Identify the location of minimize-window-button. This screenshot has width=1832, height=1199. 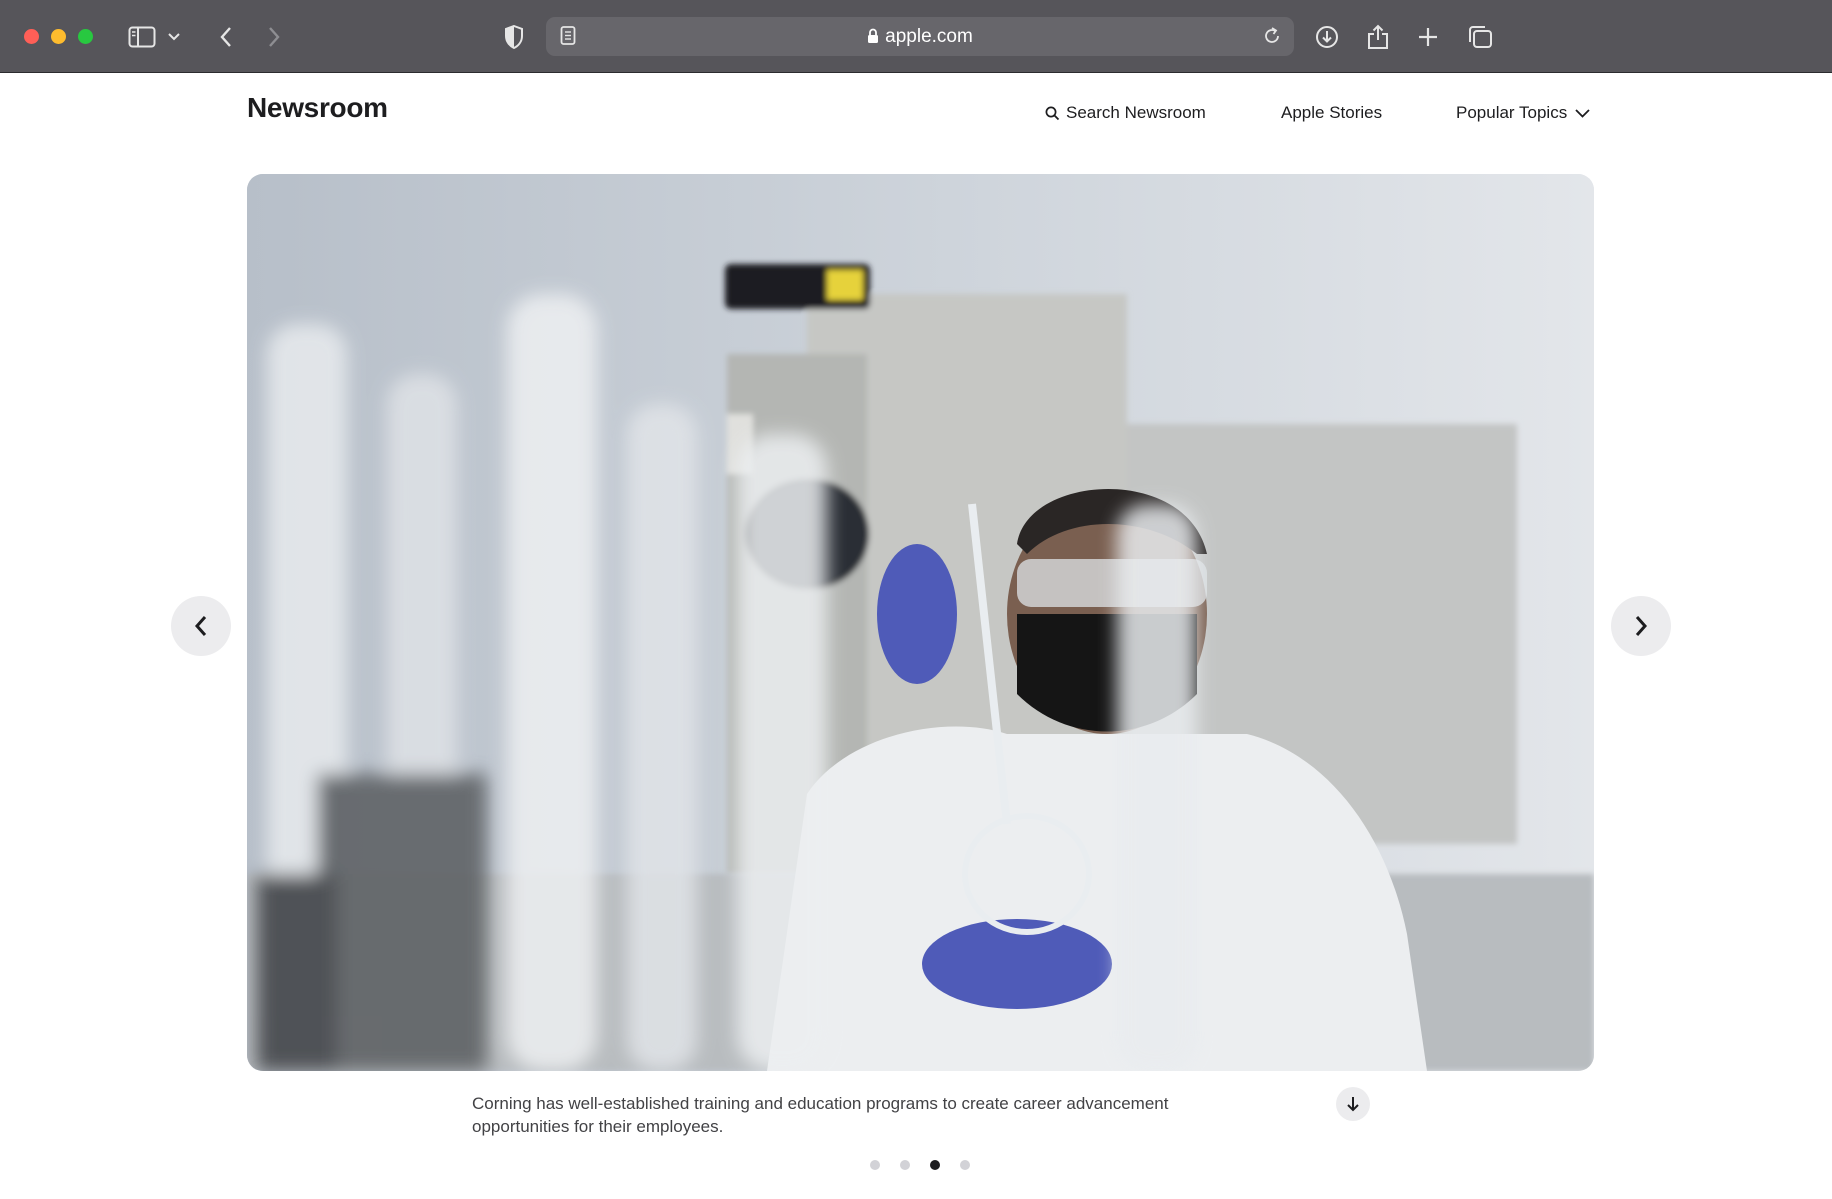
(58, 36).